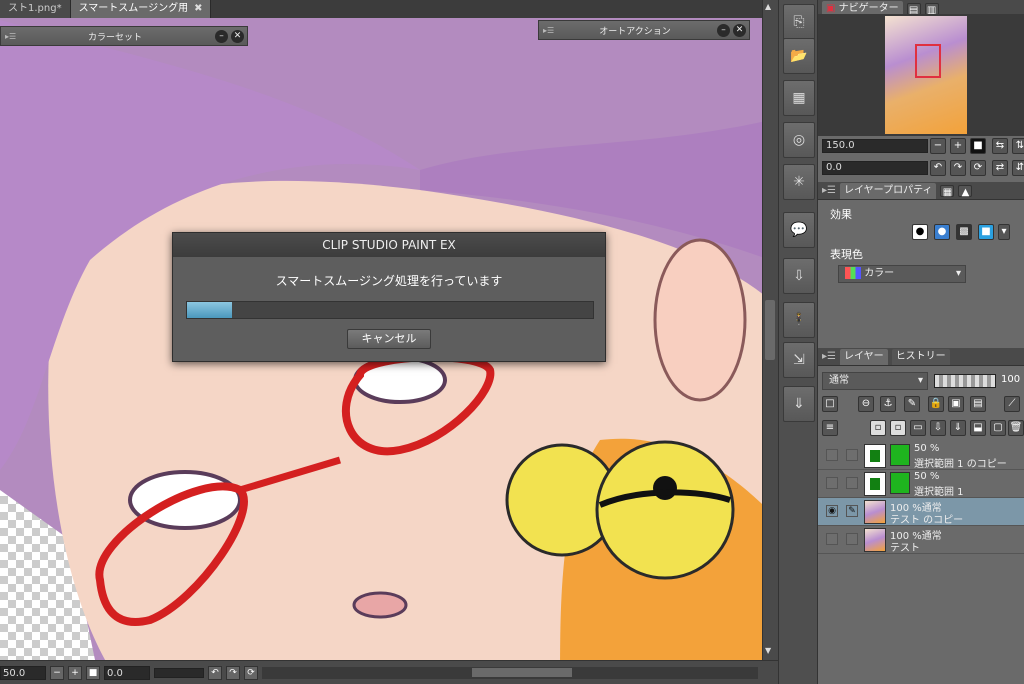 This screenshot has width=1024, height=684. What do you see at coordinates (1018, 168) in the screenshot?
I see `flip-vert-icon: ⇵` at bounding box center [1018, 168].